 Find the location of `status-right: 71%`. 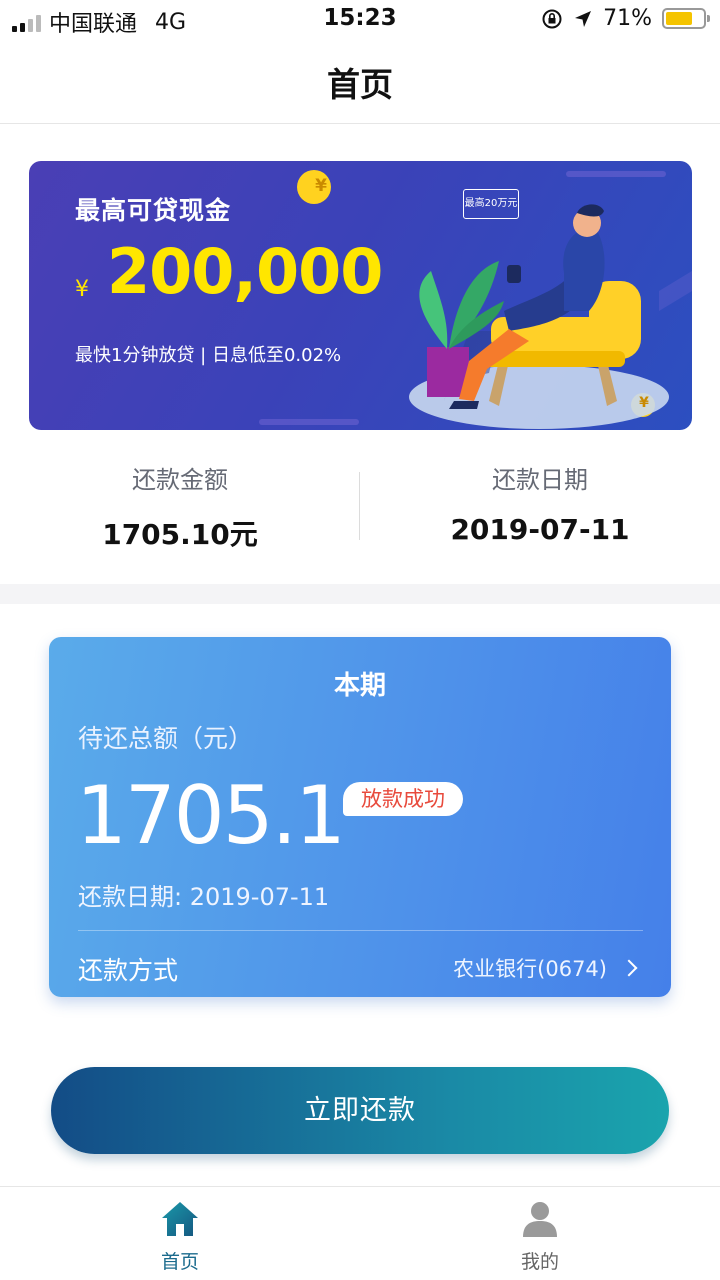

status-right: 71% is located at coordinates (625, 18).